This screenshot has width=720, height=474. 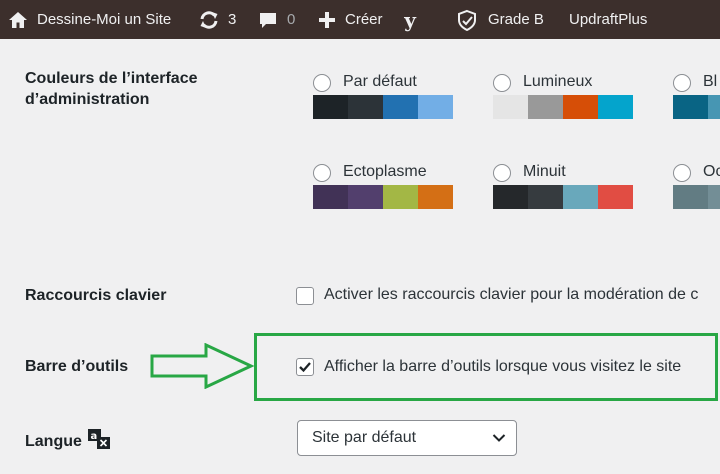 What do you see at coordinates (364, 437) in the screenshot?
I see `language-selected-value: Site par défaut` at bounding box center [364, 437].